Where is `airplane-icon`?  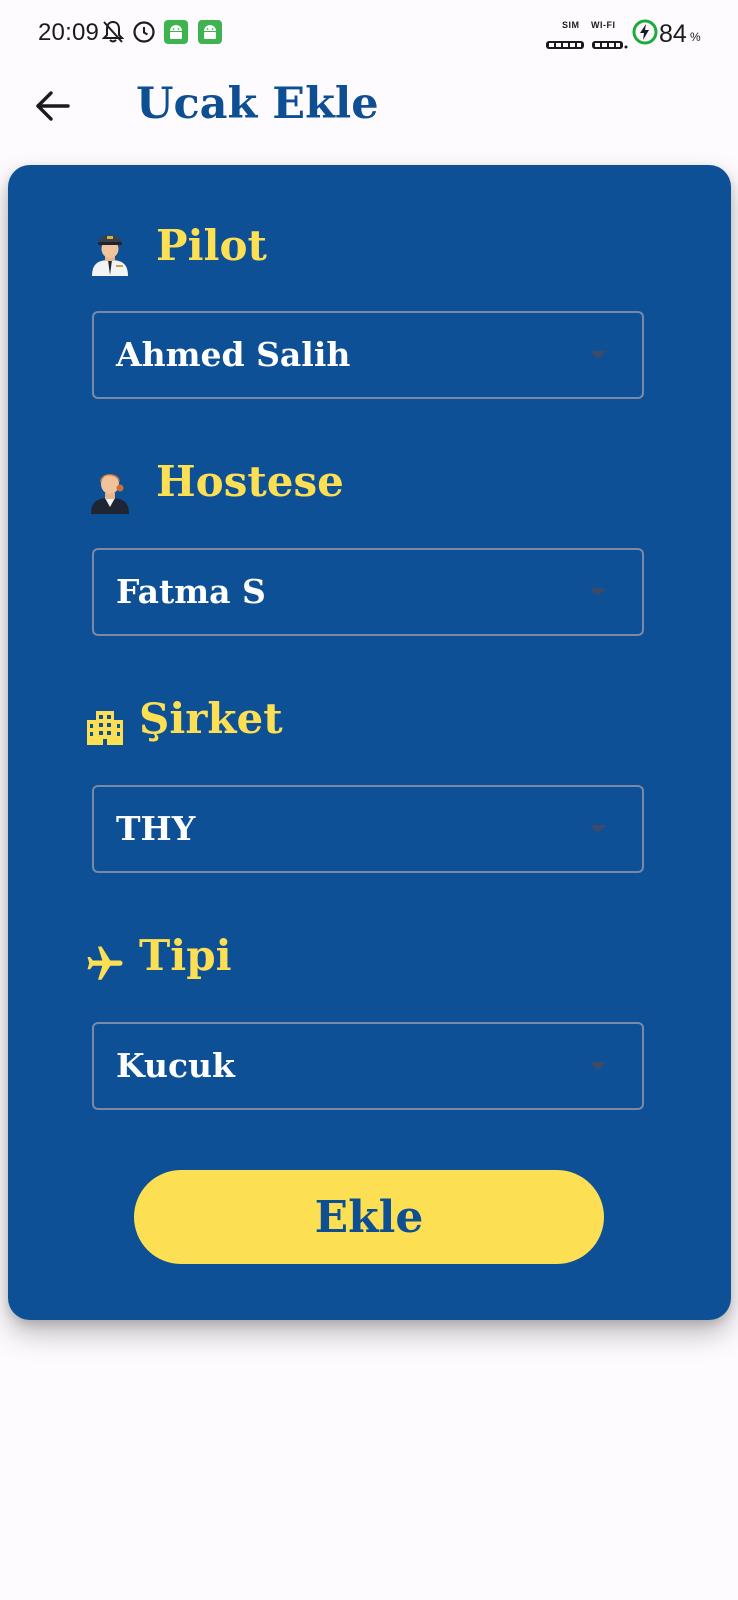 airplane-icon is located at coordinates (105, 966).